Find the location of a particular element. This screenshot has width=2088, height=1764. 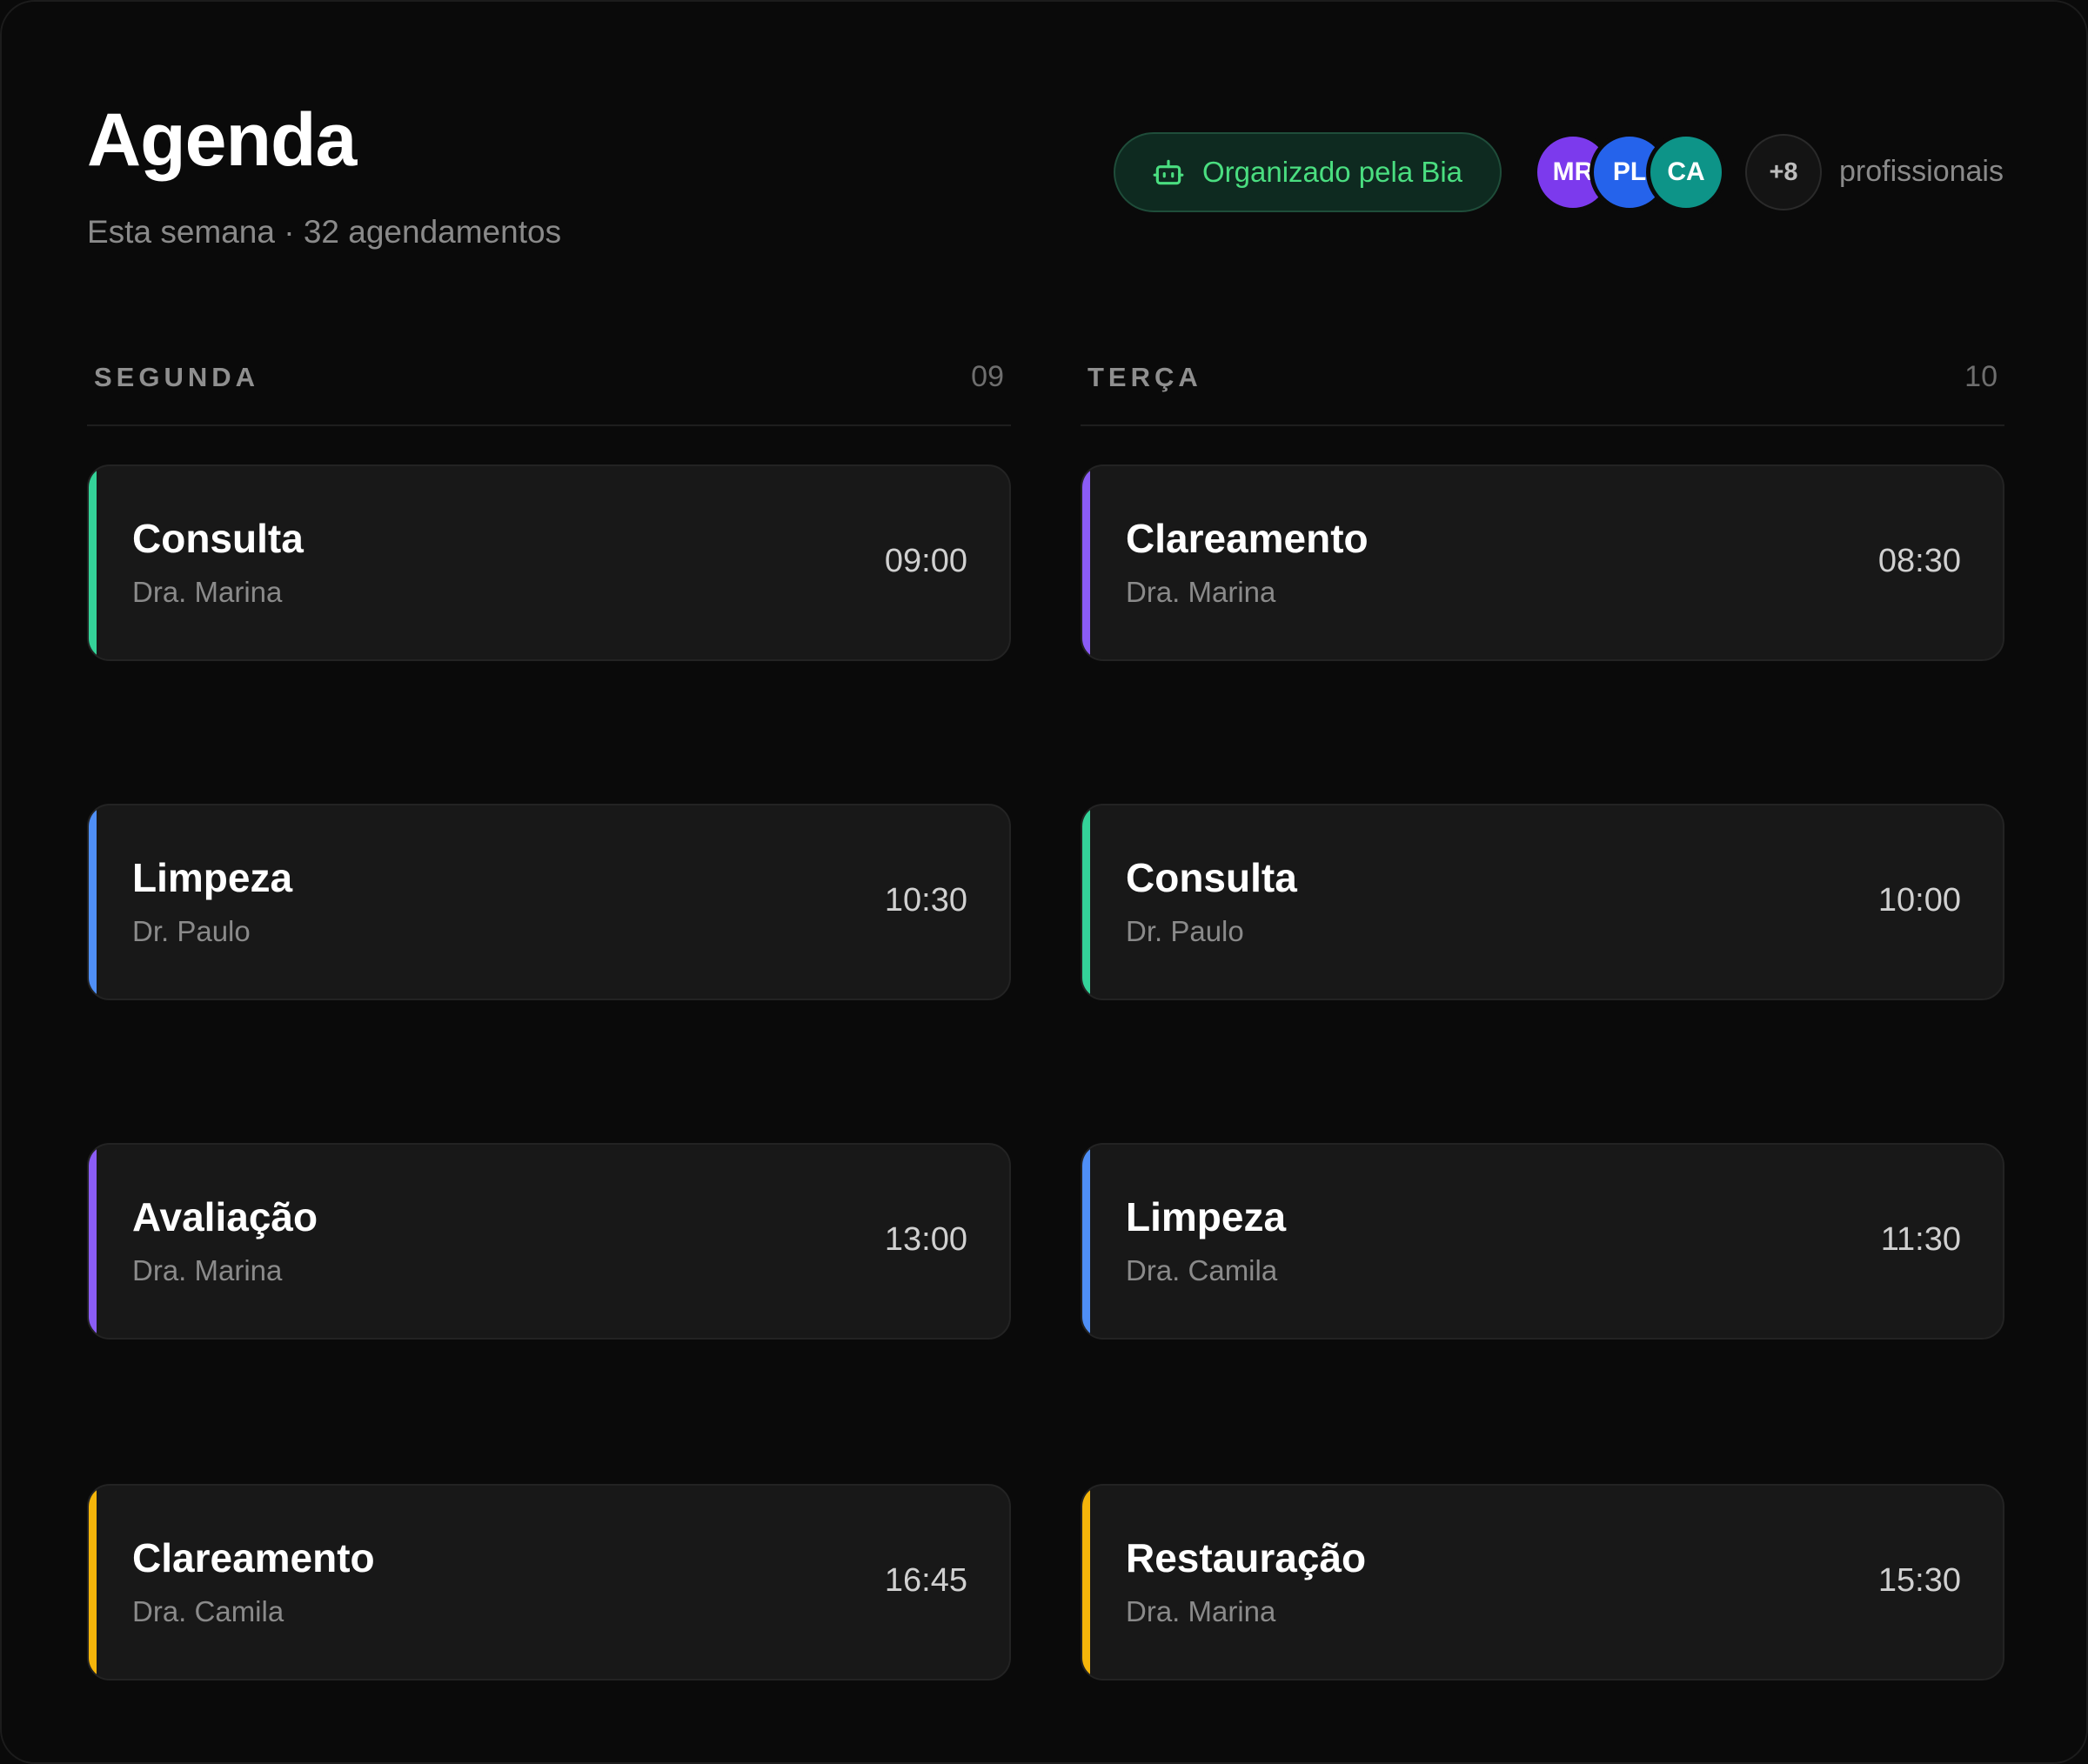

appointment-time: 09:00 is located at coordinates (925, 561).